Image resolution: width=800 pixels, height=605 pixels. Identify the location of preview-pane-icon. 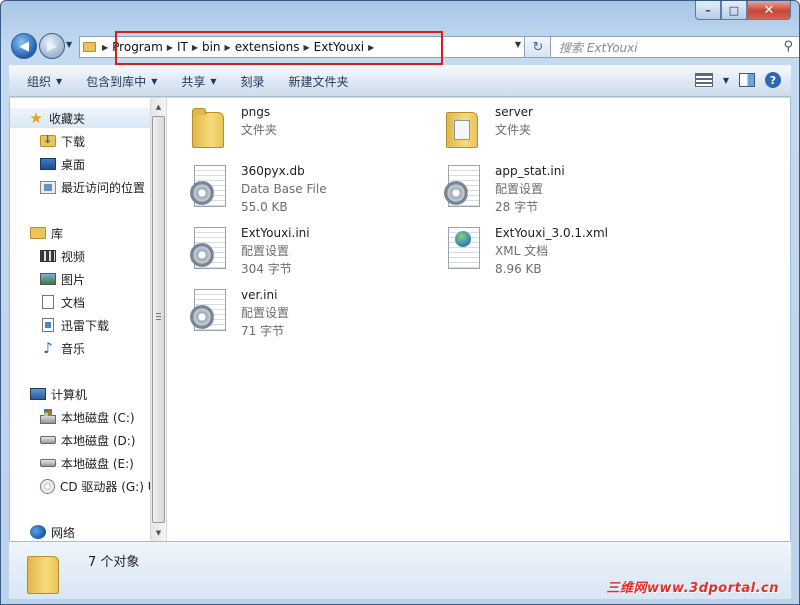
(747, 80).